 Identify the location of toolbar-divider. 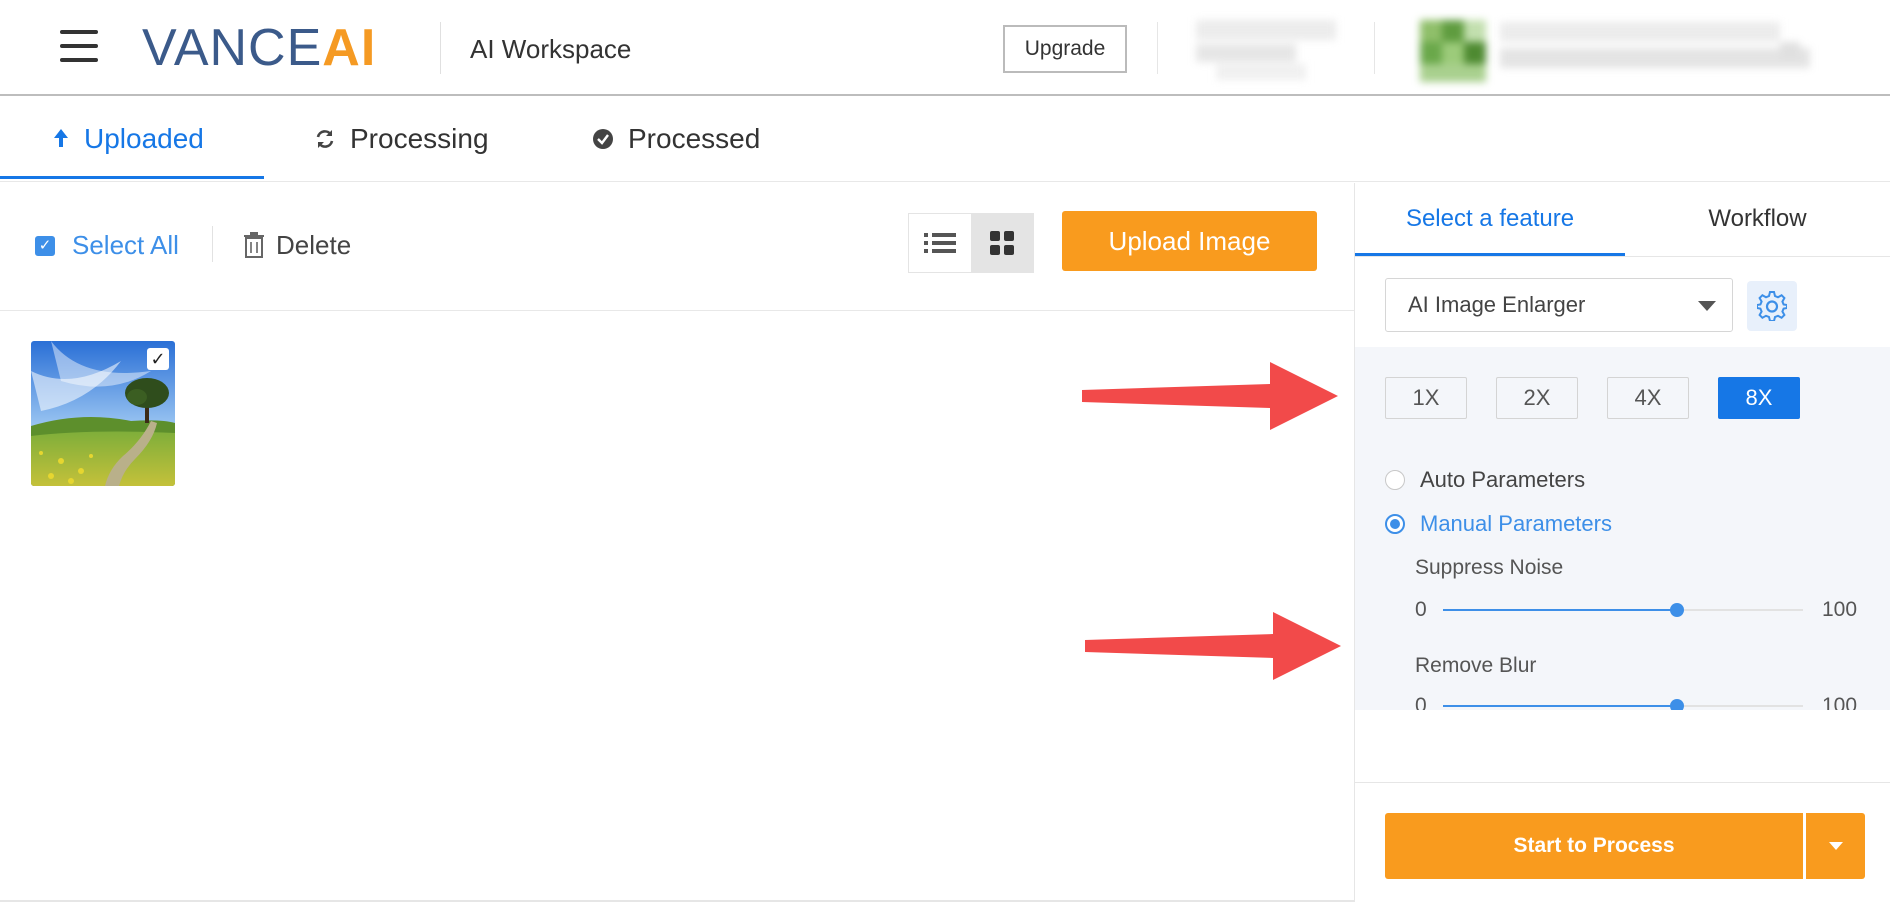
(212, 244).